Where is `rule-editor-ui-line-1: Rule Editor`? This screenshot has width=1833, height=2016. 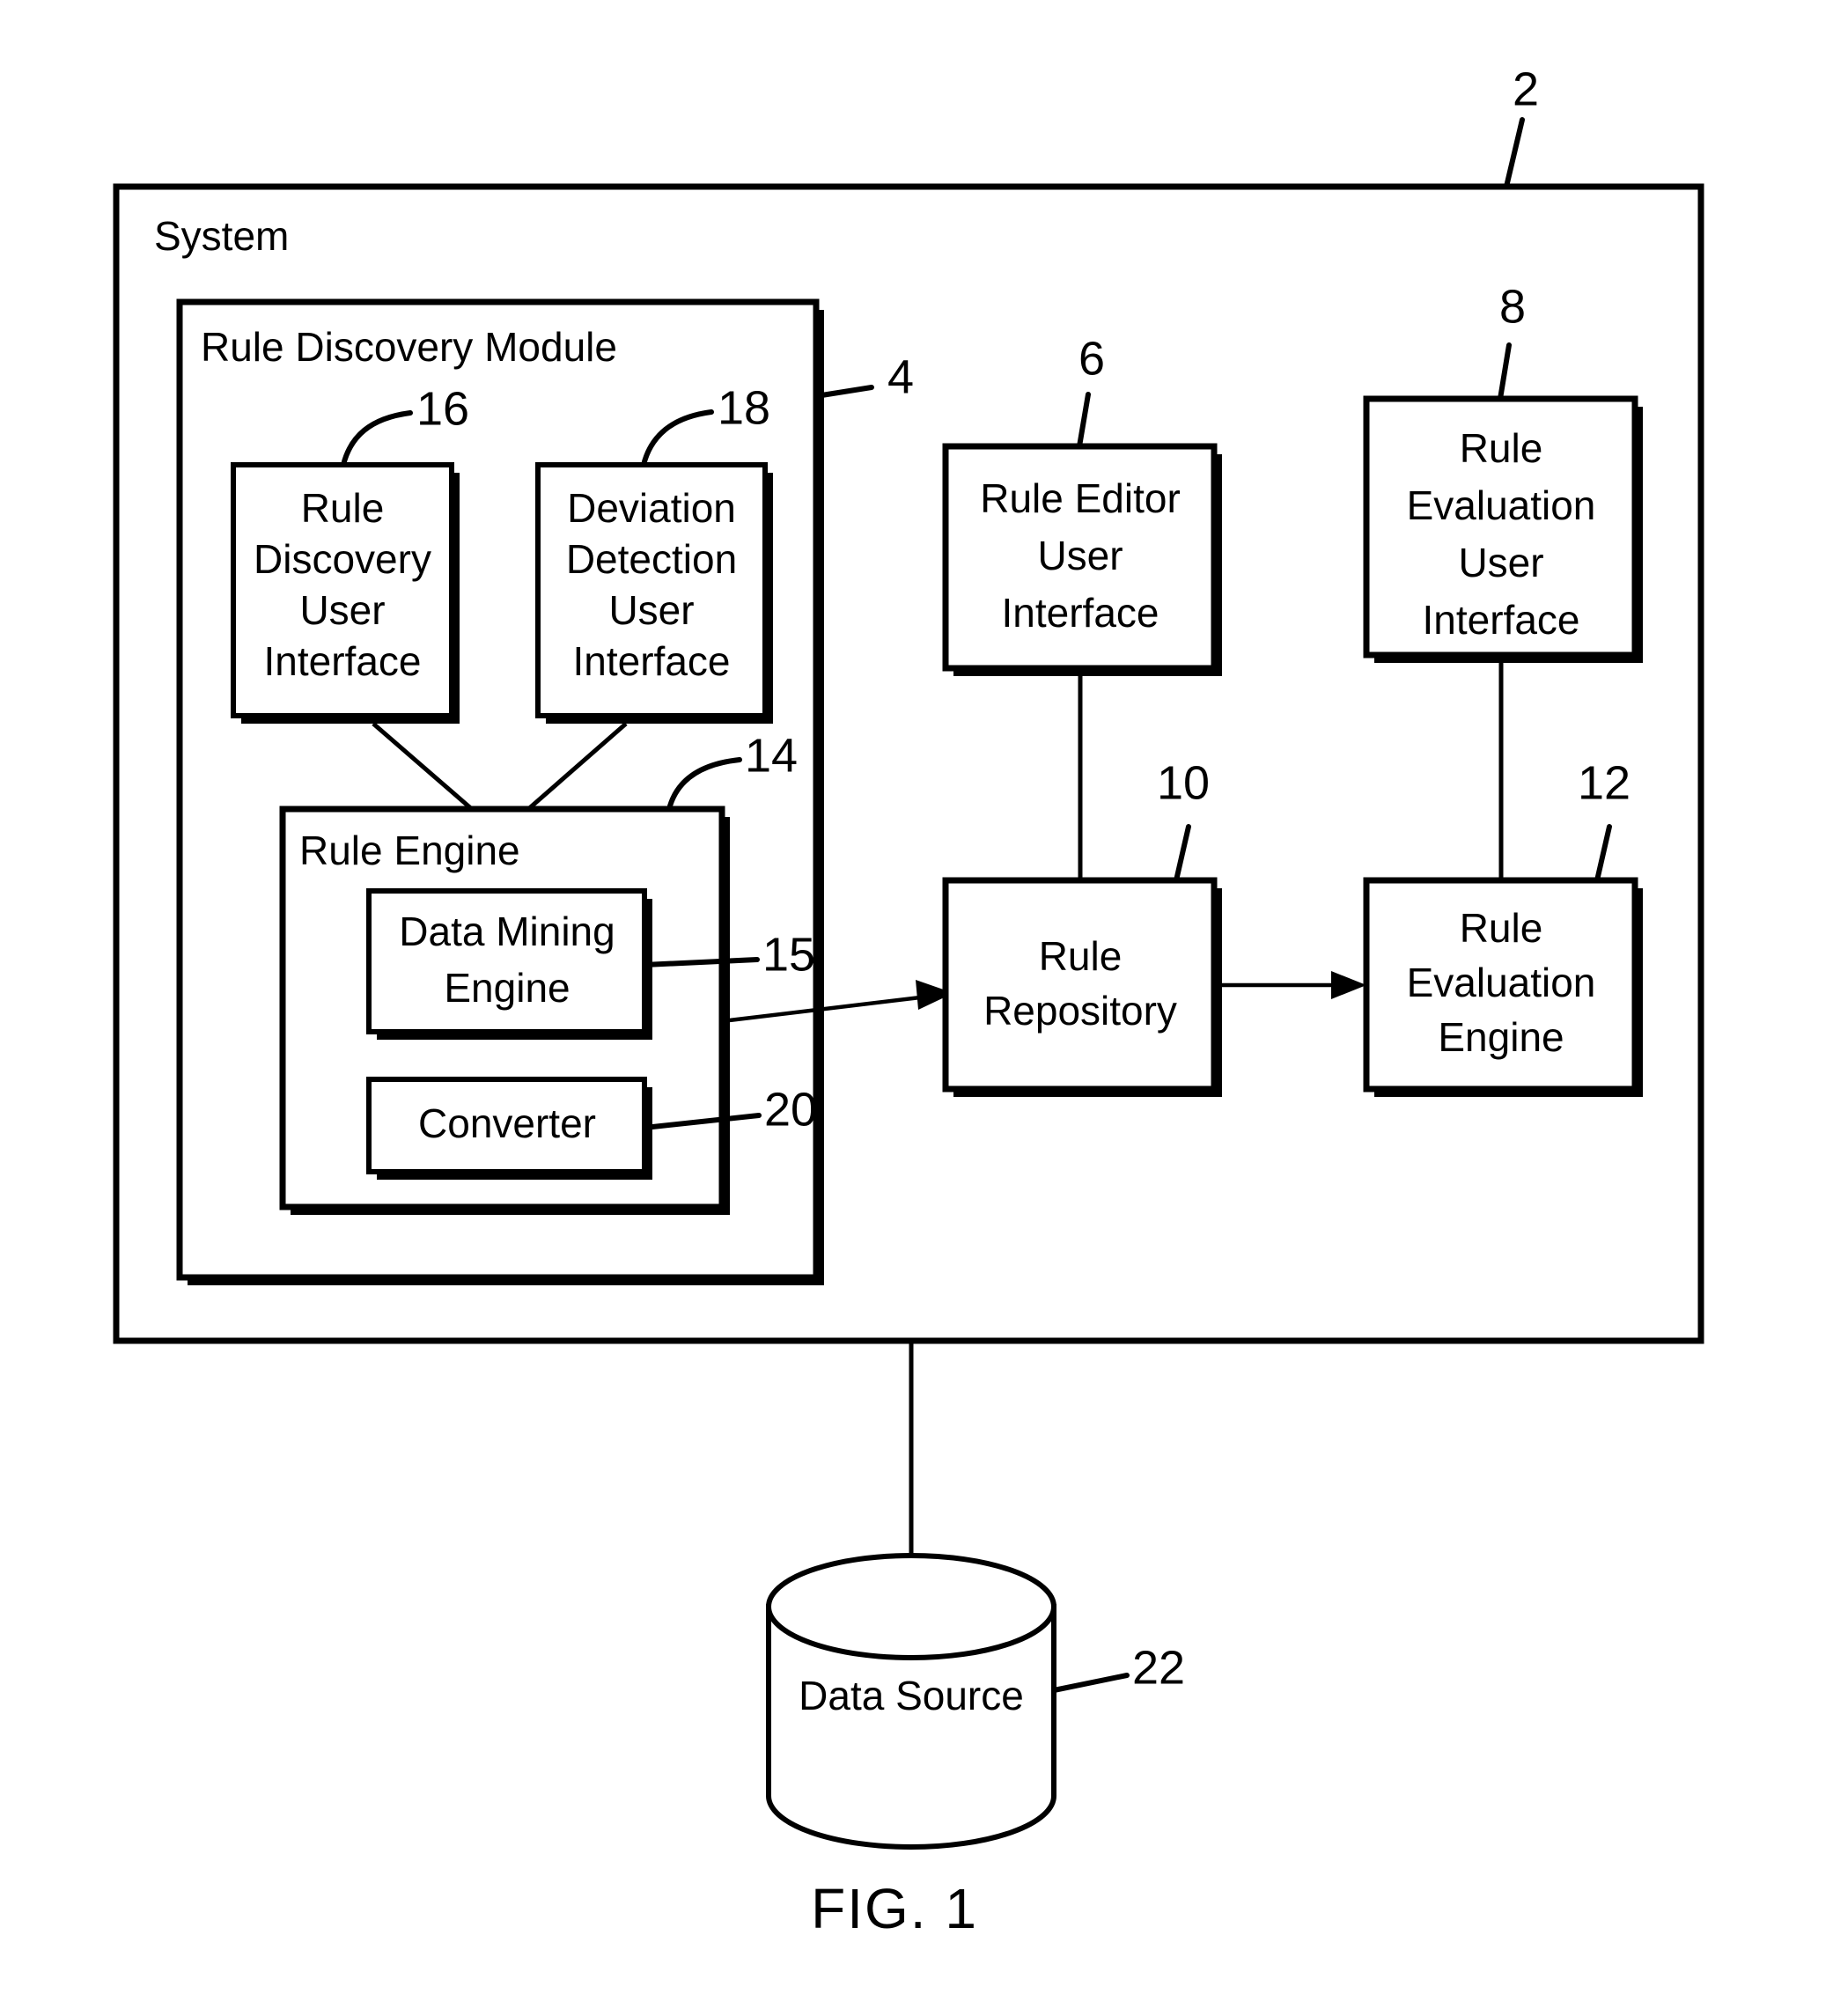
rule-editor-ui-line-1: Rule Editor is located at coordinates (1080, 498).